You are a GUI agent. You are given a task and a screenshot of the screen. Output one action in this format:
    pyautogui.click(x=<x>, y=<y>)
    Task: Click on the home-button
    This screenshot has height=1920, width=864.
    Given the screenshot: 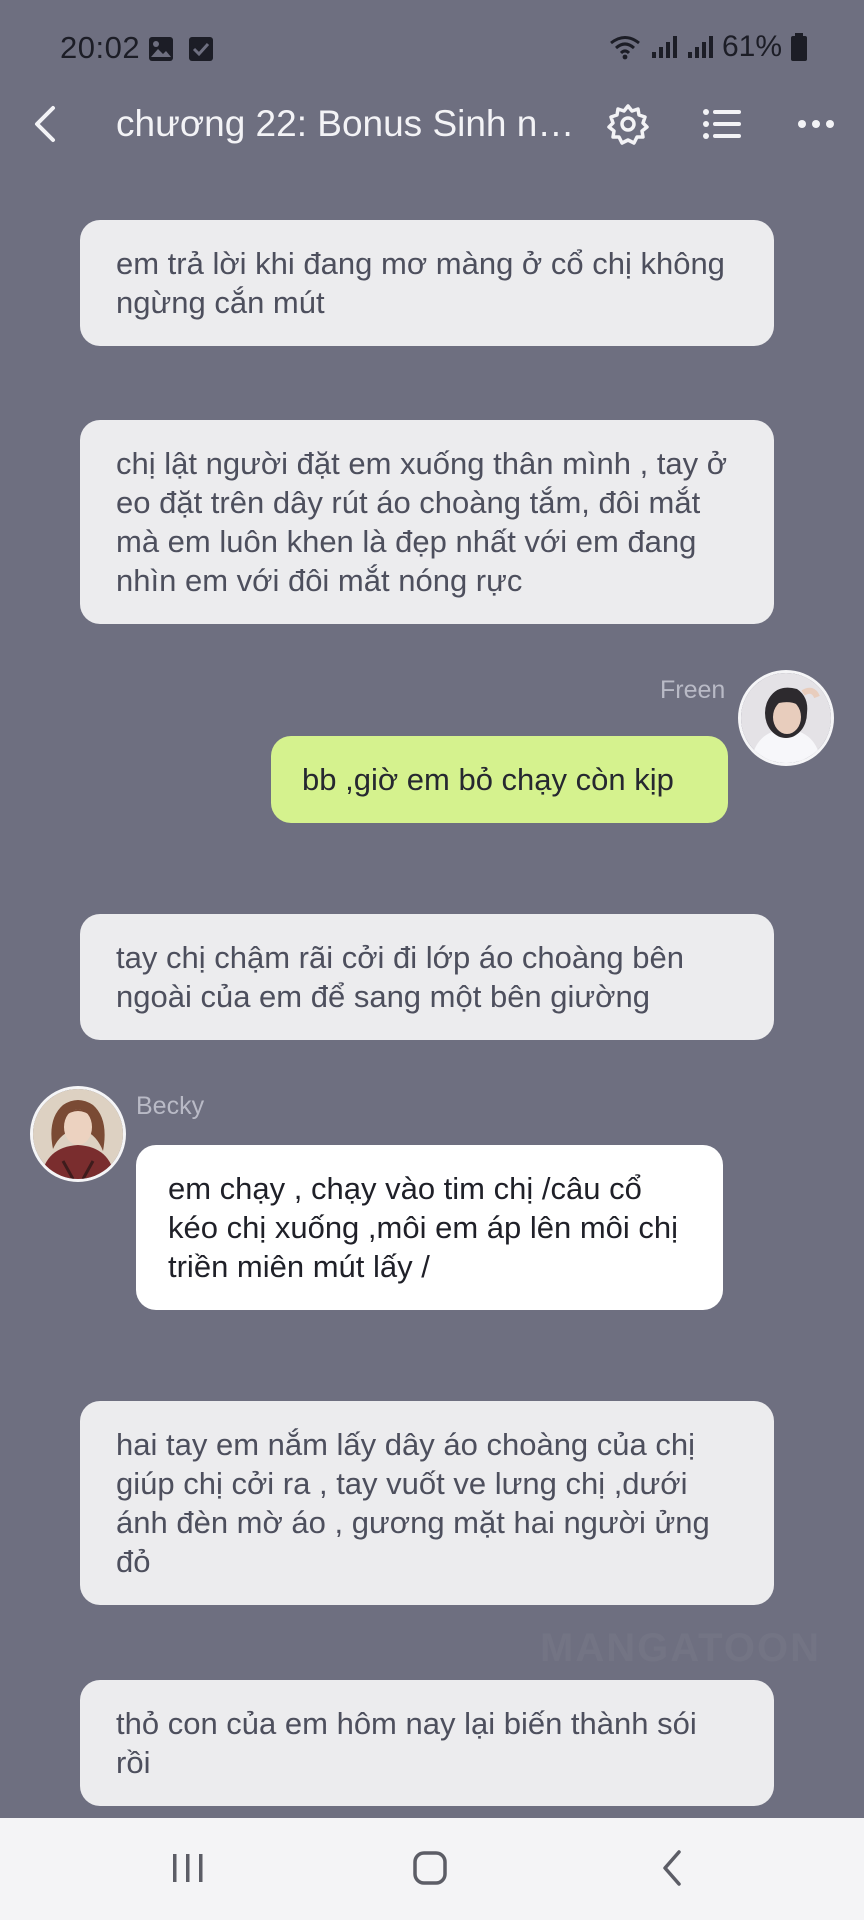 What is the action you would take?
    pyautogui.click(x=430, y=1868)
    